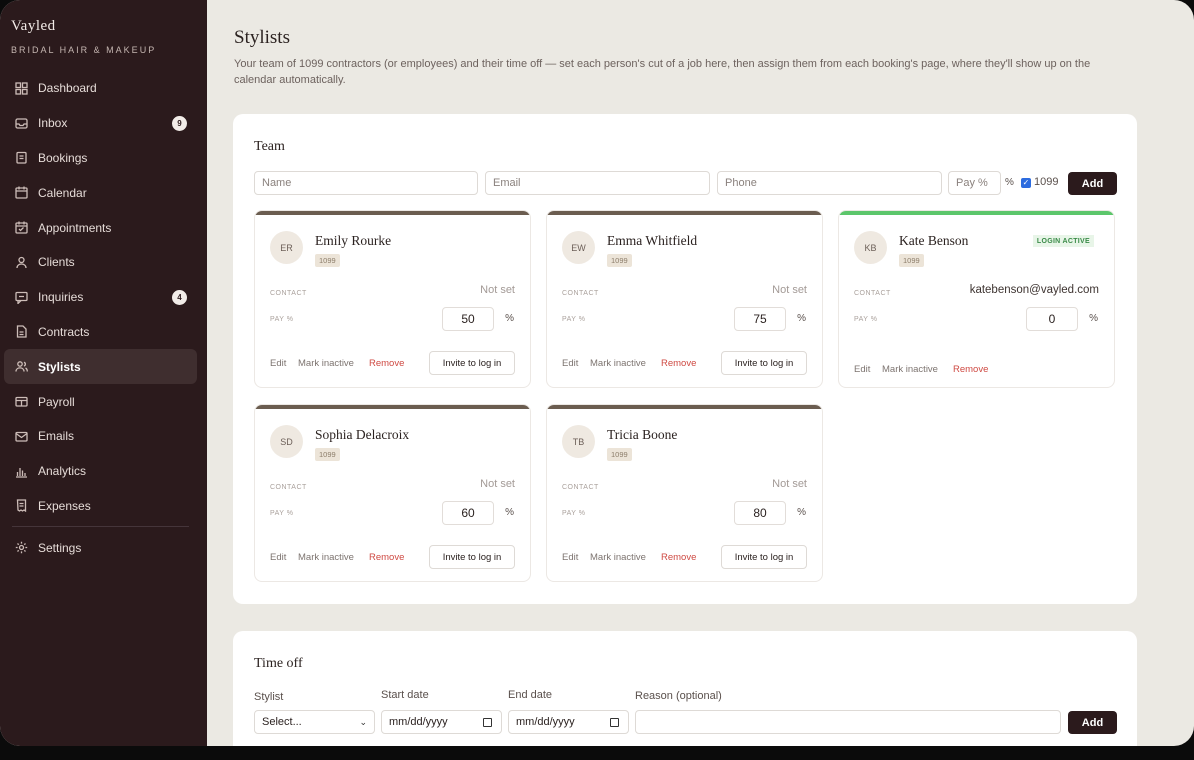 The height and width of the screenshot is (760, 1194). I want to click on stylist-name: Tricia Boone, so click(642, 434).